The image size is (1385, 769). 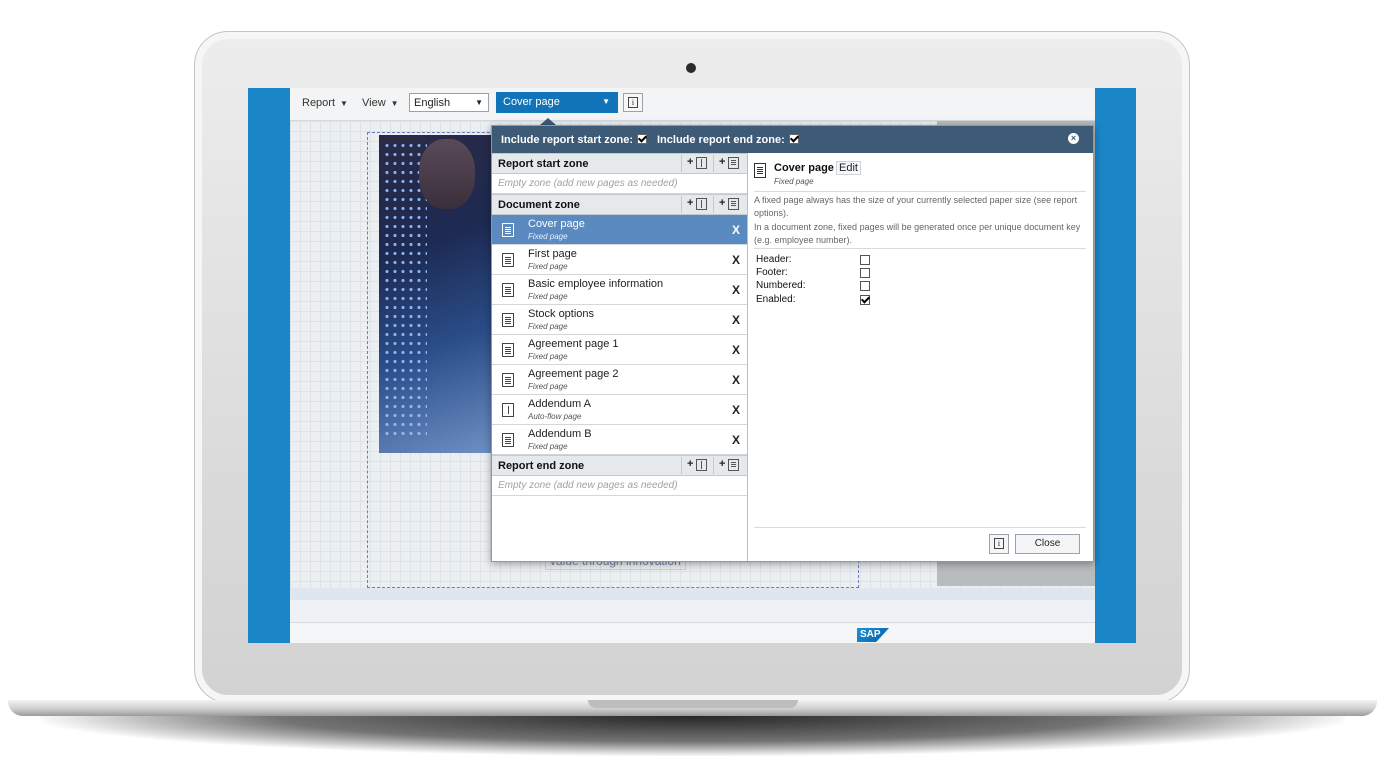 I want to click on page-row-cover-page: Cover page Fixed page X, so click(x=619, y=230).